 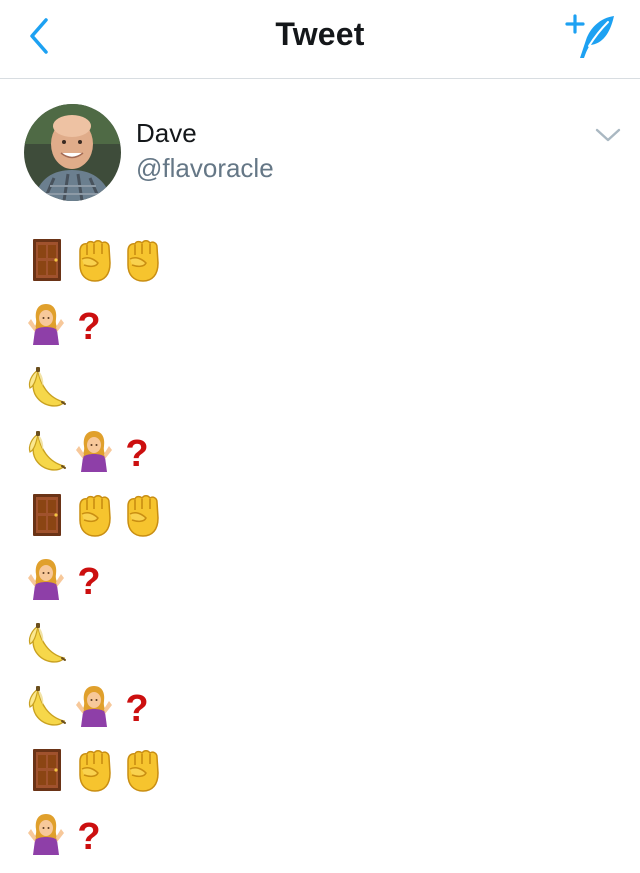 I want to click on compose-tweet-icon, so click(x=589, y=36).